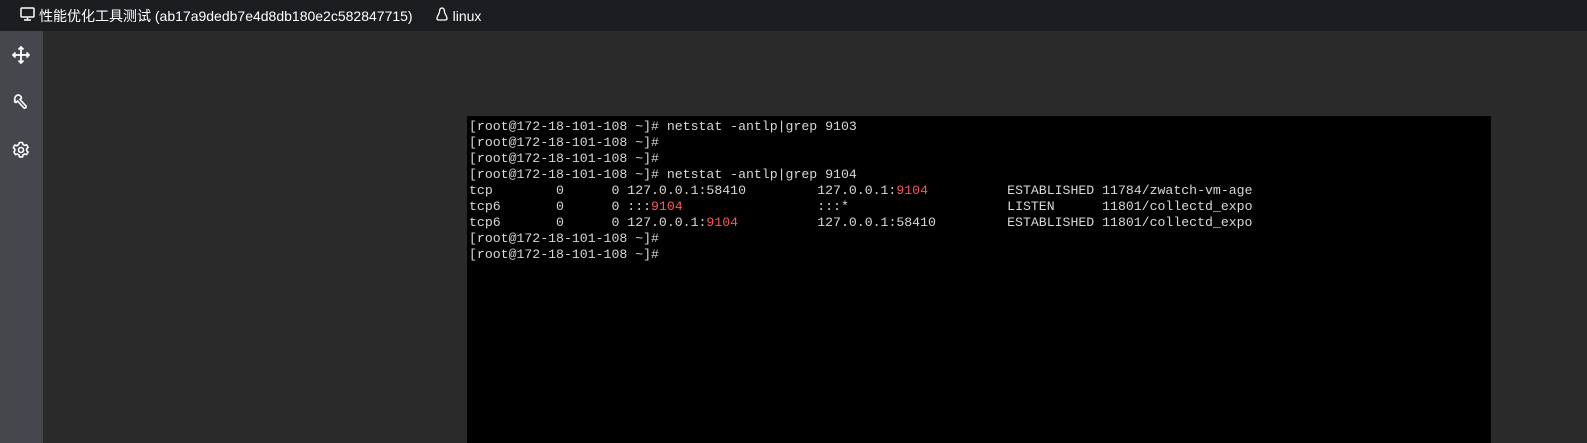 Image resolution: width=1587 pixels, height=443 pixels. I want to click on terminal-text: tcp6 0 0 127.0.0.1:, so click(588, 222).